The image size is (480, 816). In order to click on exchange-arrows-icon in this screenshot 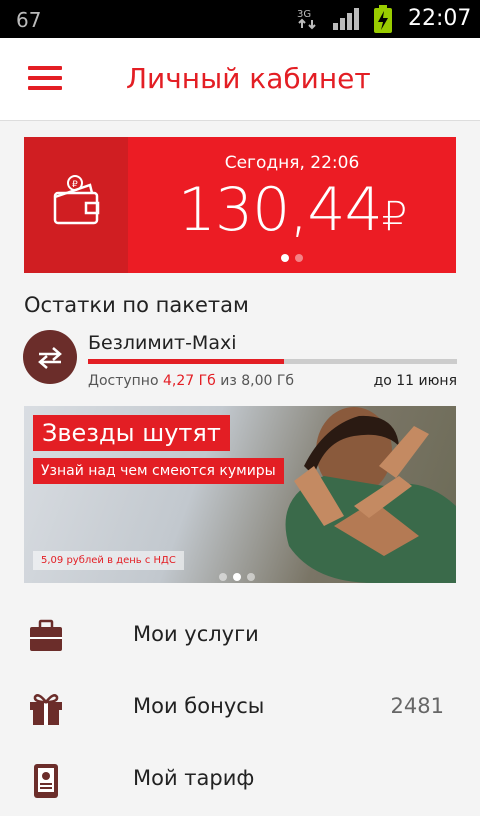, I will do `click(50, 358)`.